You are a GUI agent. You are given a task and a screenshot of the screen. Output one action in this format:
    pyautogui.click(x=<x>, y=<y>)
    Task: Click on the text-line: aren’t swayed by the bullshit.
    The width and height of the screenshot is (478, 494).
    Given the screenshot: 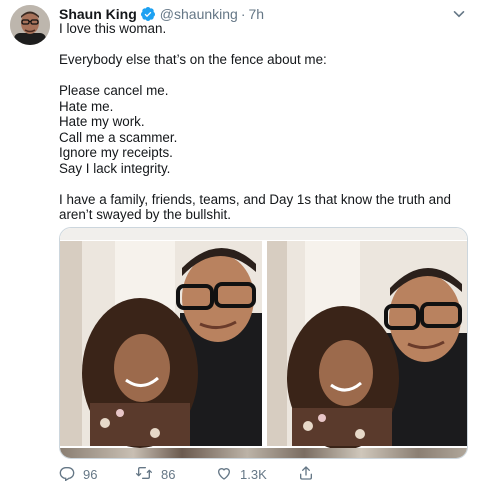 What is the action you would take?
    pyautogui.click(x=145, y=214)
    